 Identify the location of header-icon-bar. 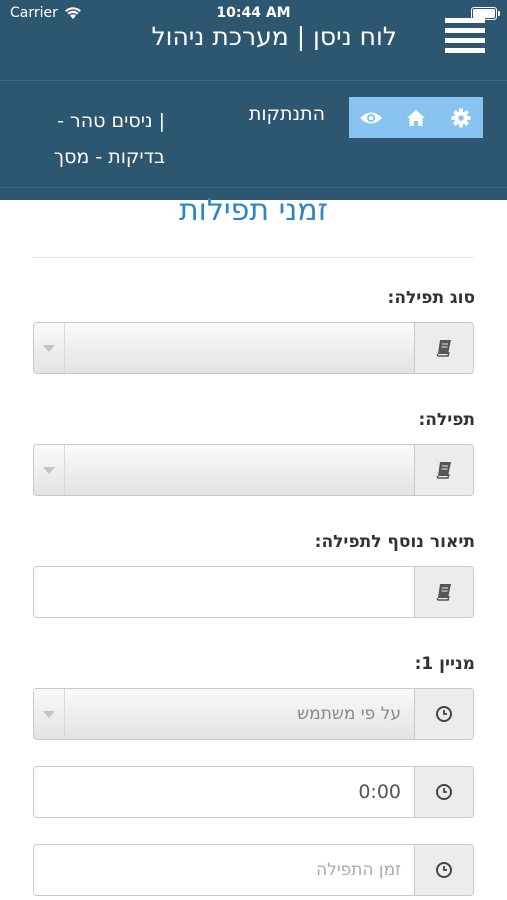
(416, 117).